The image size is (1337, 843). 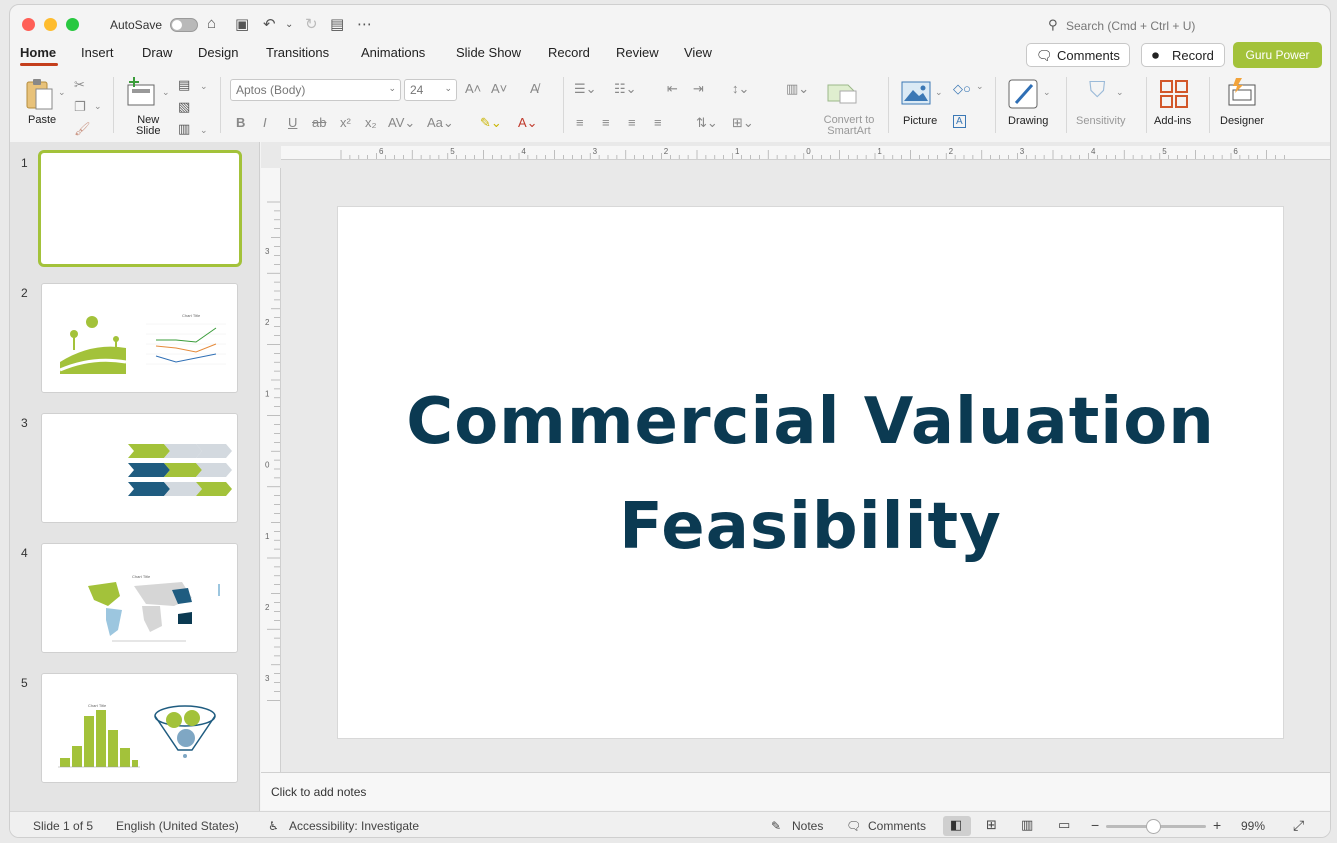 What do you see at coordinates (962, 89) in the screenshot?
I see `shapes-icon: ◇○` at bounding box center [962, 89].